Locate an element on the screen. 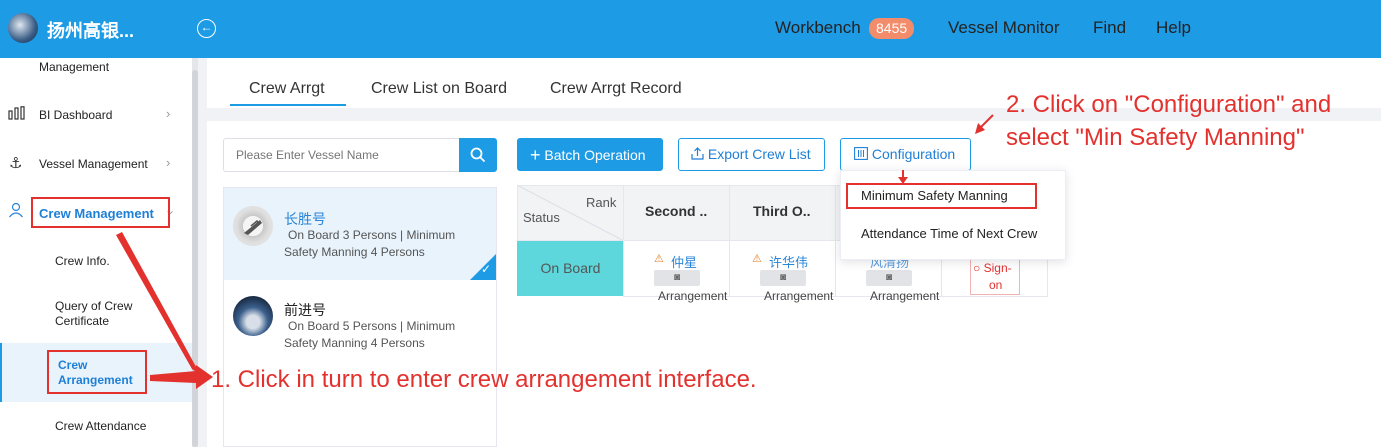 The width and height of the screenshot is (1381, 447). sidebar-scrollbar-thumb is located at coordinates (195, 258).